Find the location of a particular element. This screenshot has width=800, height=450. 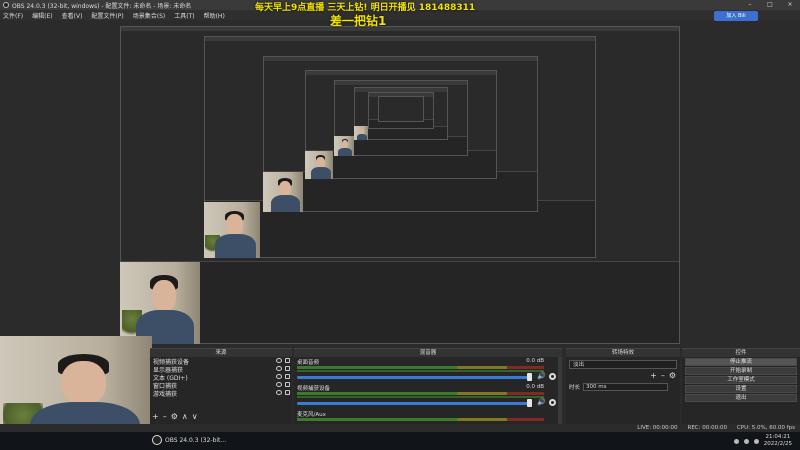

network-icon is located at coordinates (736, 441).